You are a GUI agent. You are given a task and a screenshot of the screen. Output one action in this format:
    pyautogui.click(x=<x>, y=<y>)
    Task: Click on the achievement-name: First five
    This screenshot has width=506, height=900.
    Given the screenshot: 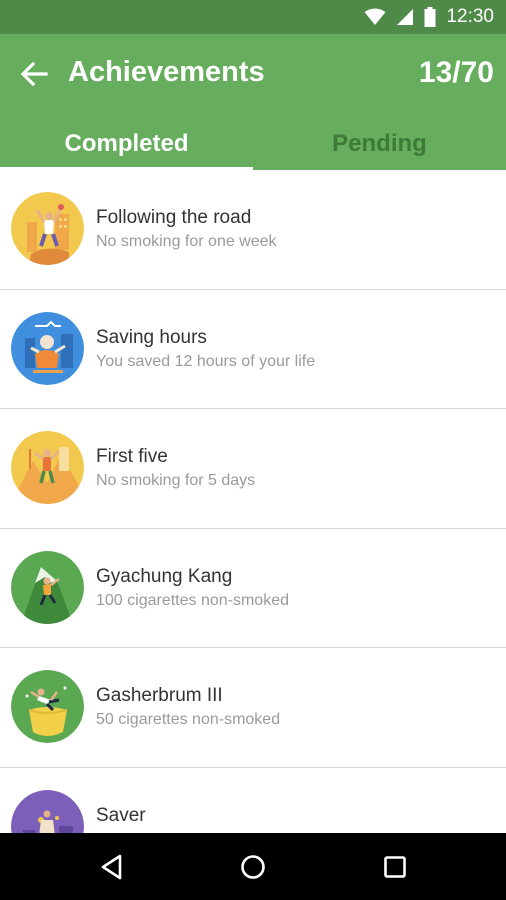 What is the action you would take?
    pyautogui.click(x=132, y=456)
    